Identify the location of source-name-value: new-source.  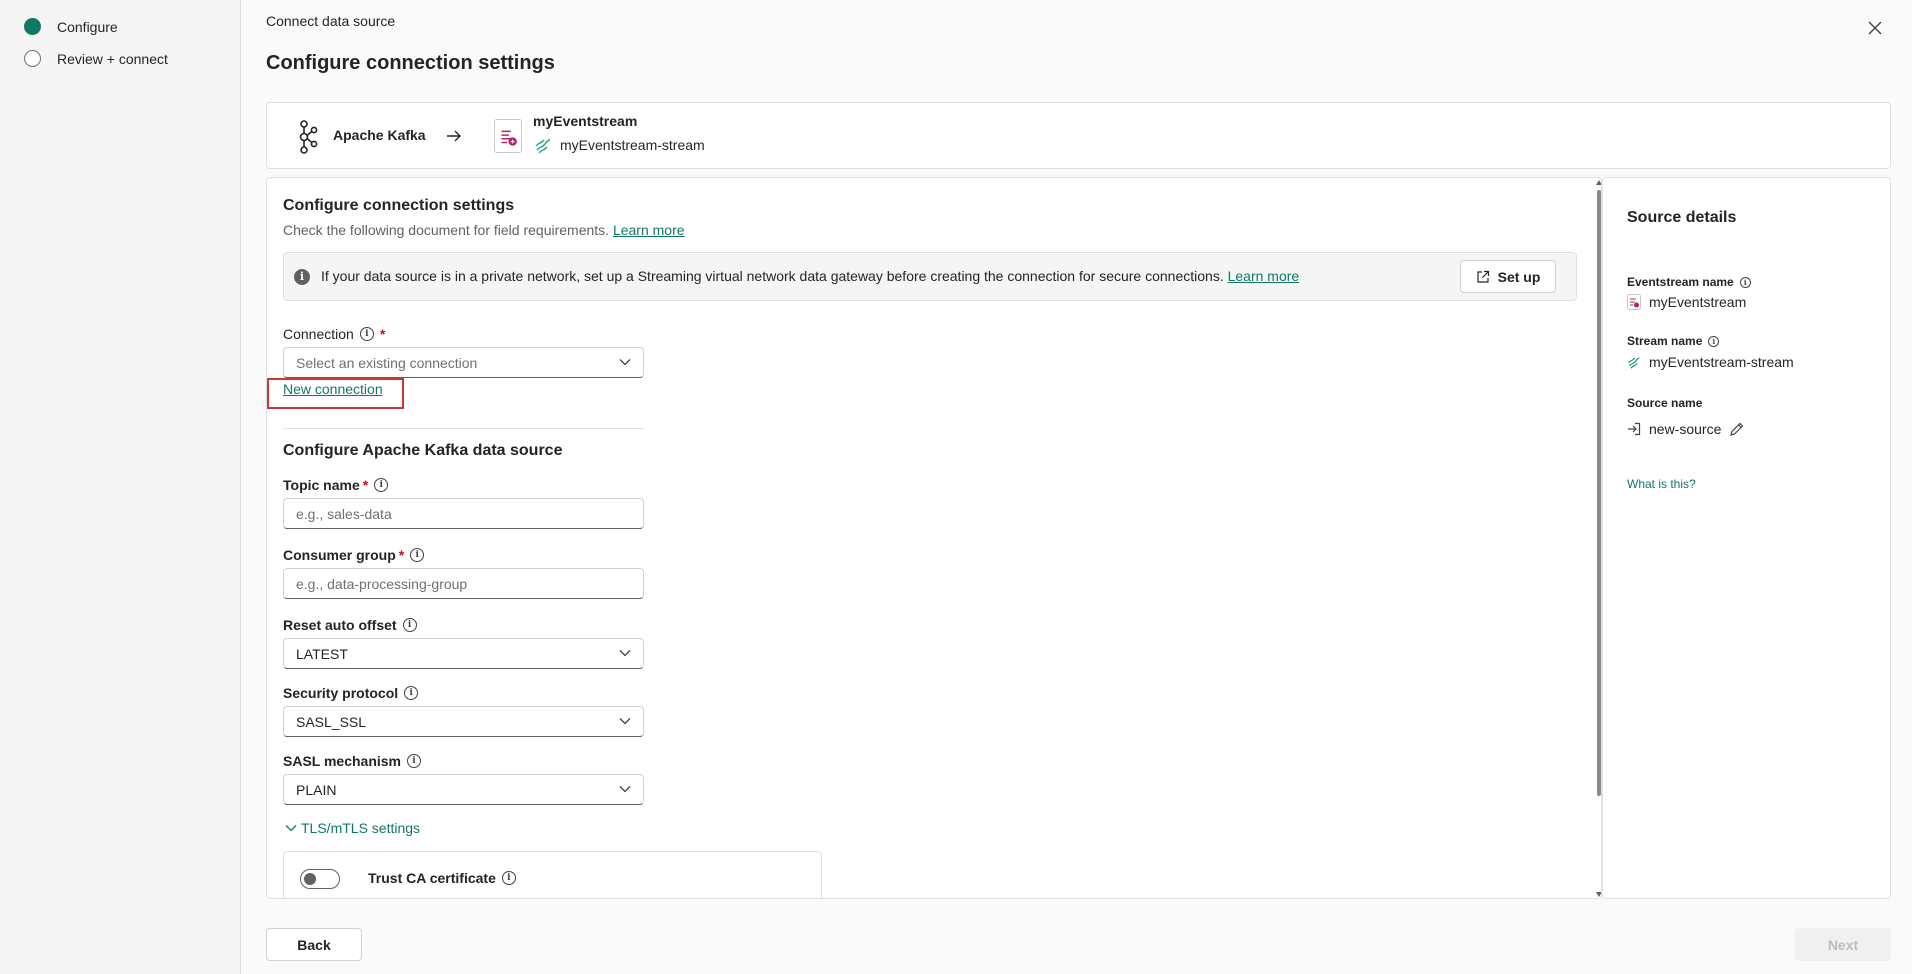
(1686, 429).